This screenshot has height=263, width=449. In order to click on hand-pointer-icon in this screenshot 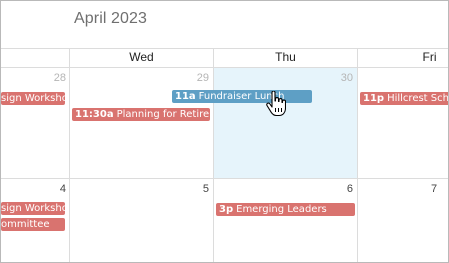, I will do `click(276, 104)`.